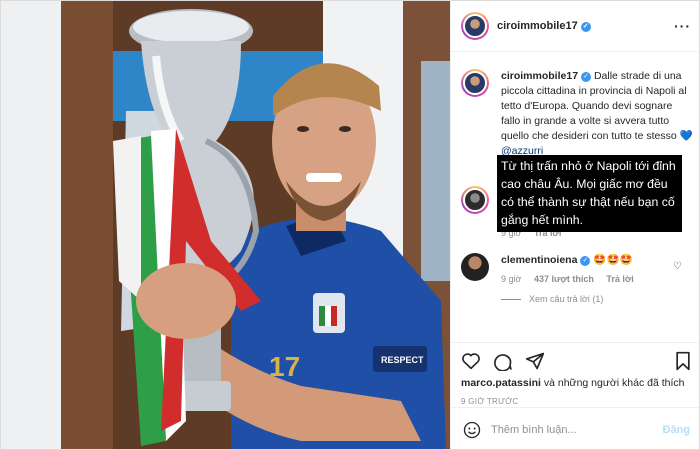 The image size is (700, 450). Describe the element at coordinates (490, 401) in the screenshot. I see `post-timestamp: 9 GIỜ TRƯỚC` at that location.